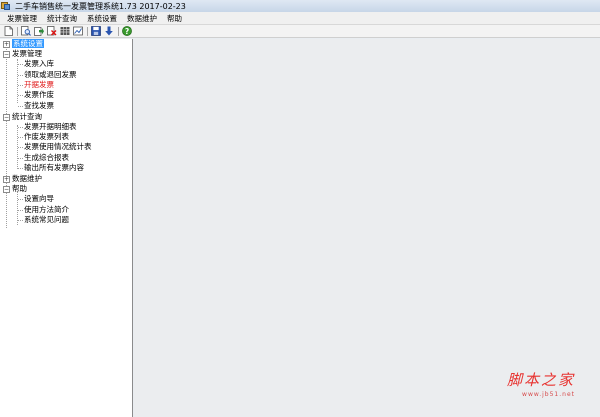 The image size is (600, 417). I want to click on tree-node-invoice-management: 发票管理, so click(27, 54).